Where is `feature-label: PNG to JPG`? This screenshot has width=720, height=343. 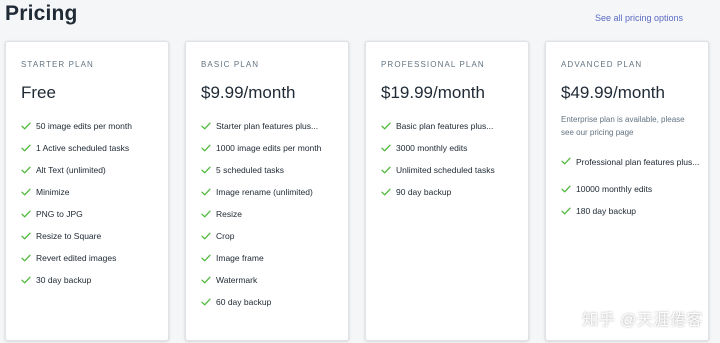
feature-label: PNG to JPG is located at coordinates (59, 214).